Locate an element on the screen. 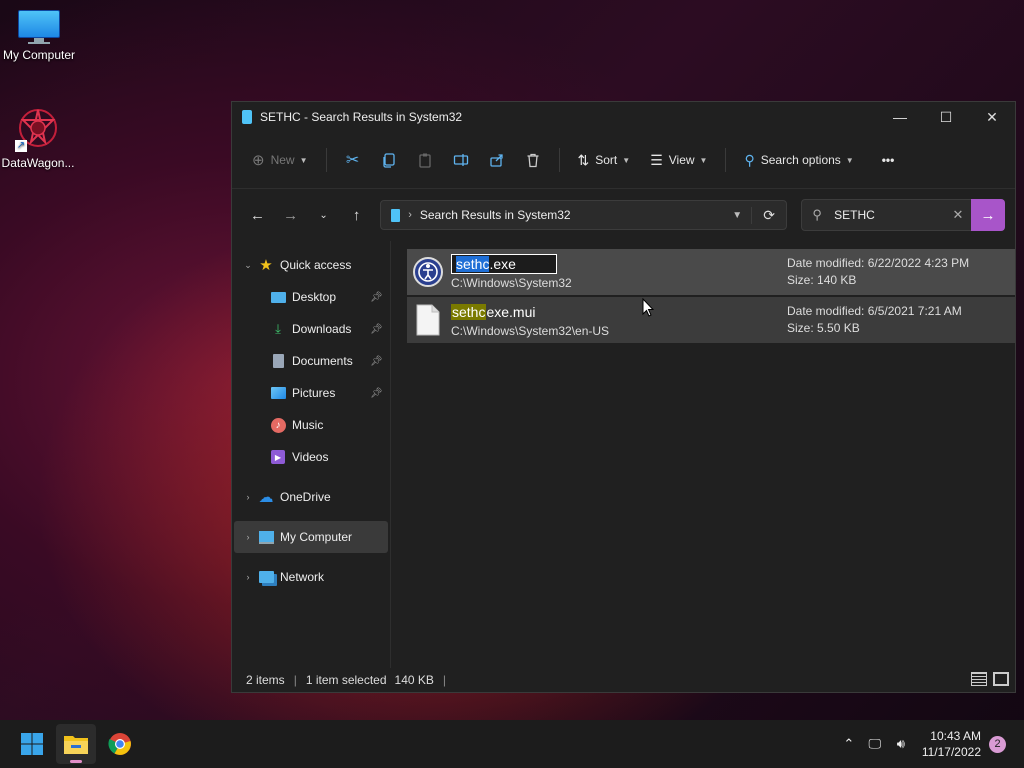 This screenshot has width=1024, height=768. sidebar-item-music: ♪ Music is located at coordinates (311, 425).